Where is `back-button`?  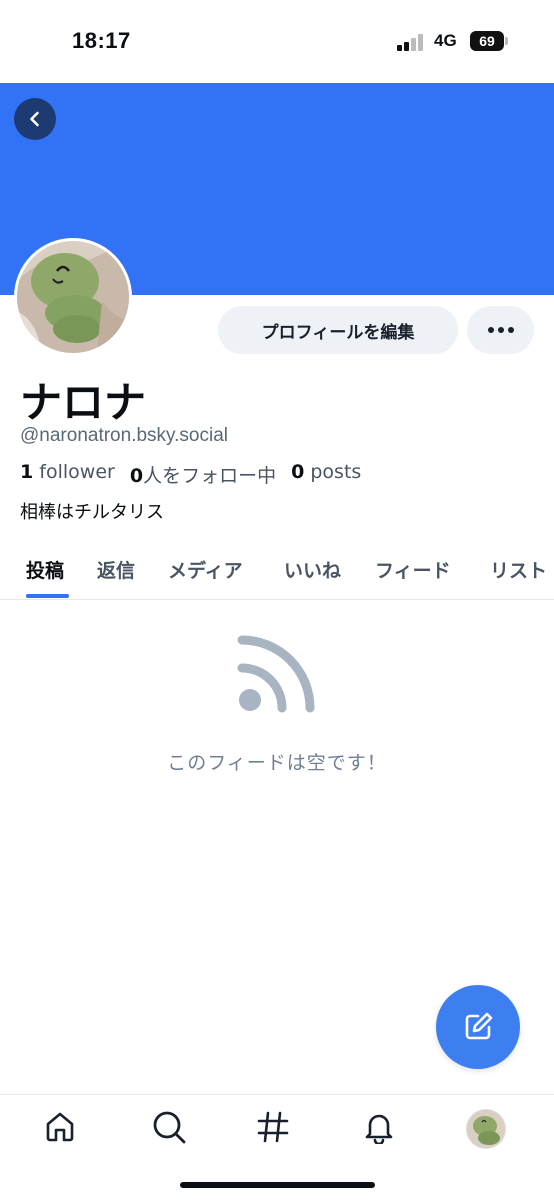 back-button is located at coordinates (35, 119).